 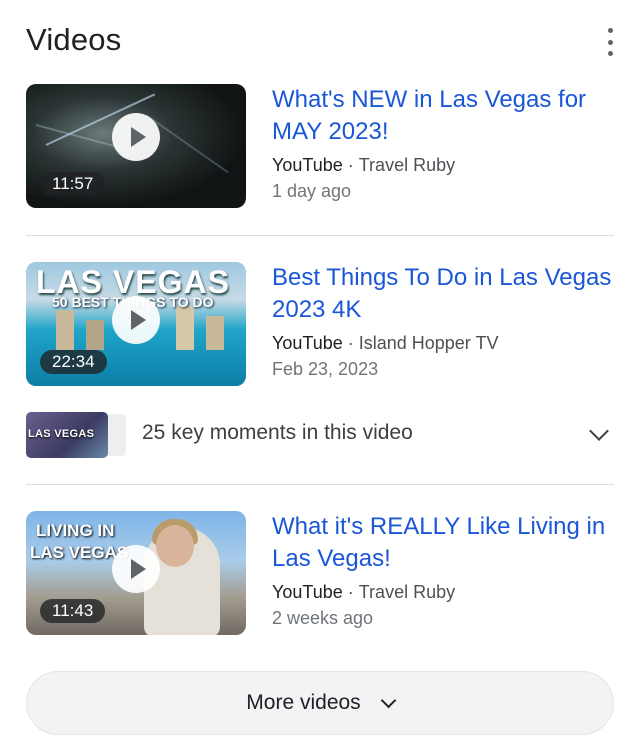 I want to click on video-title-link: Best Things To Do in Las Vegas 2023 4K, so click(x=443, y=294).